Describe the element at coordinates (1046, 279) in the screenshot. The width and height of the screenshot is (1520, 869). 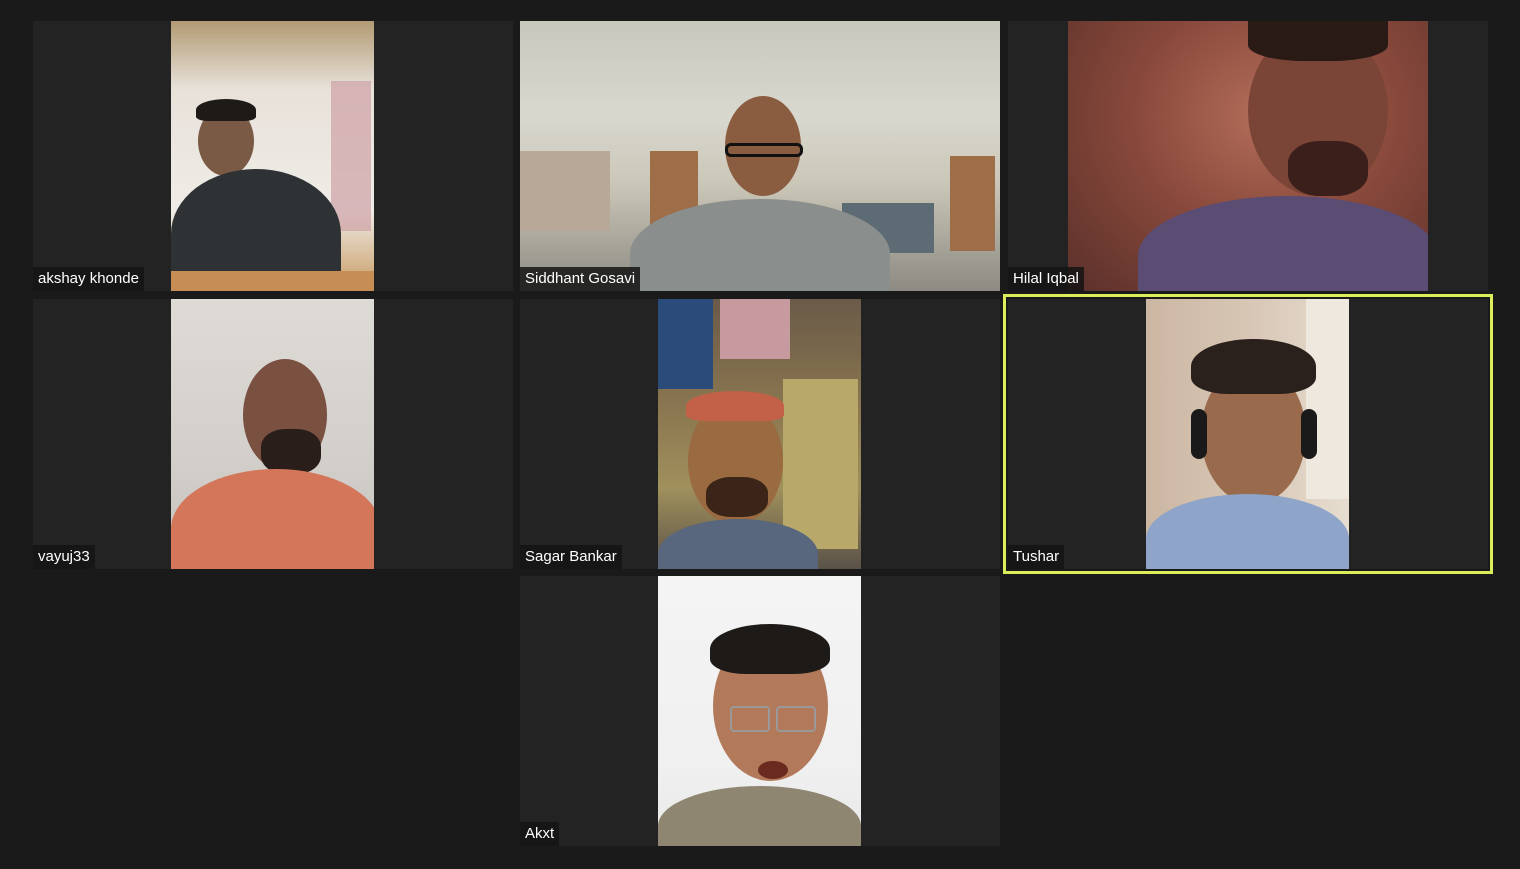
I see `participant-name-label: Hilal Iqbal` at that location.